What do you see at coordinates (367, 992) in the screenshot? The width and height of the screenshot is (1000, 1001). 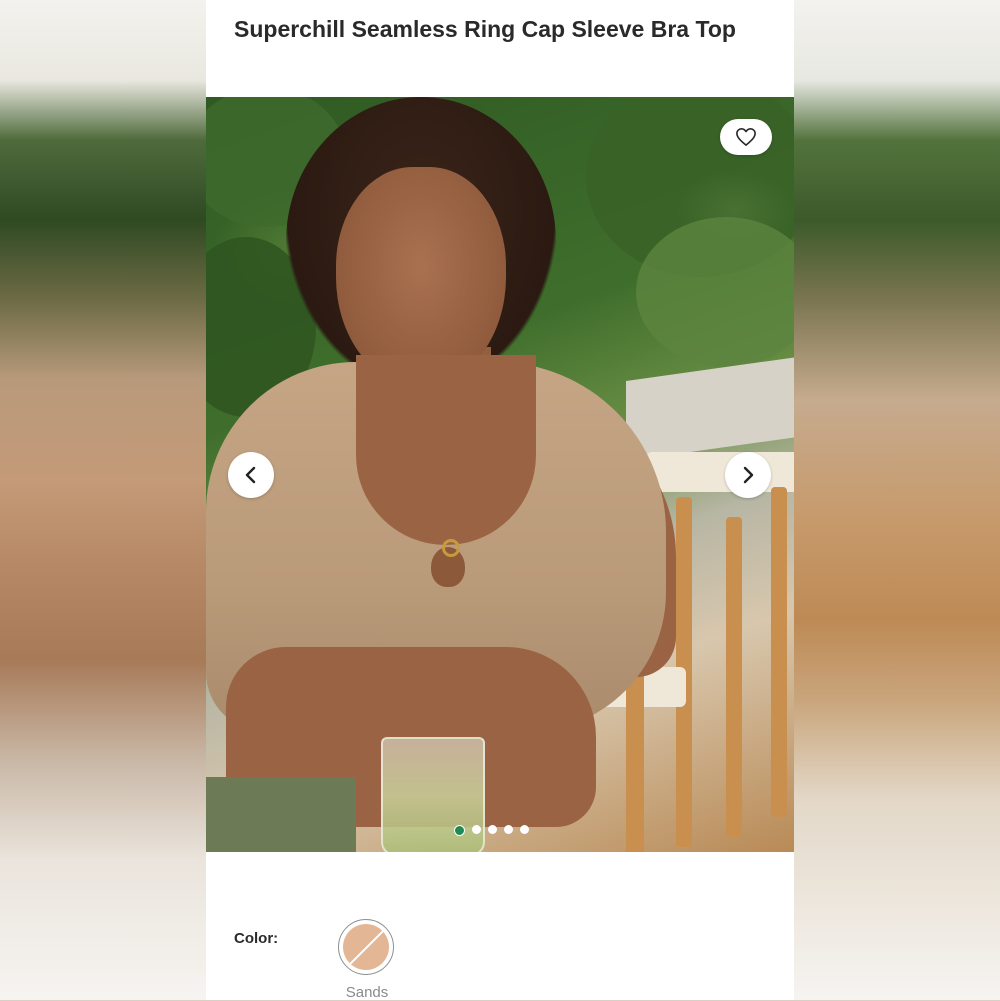 I see `color-swatch-name: Sands` at bounding box center [367, 992].